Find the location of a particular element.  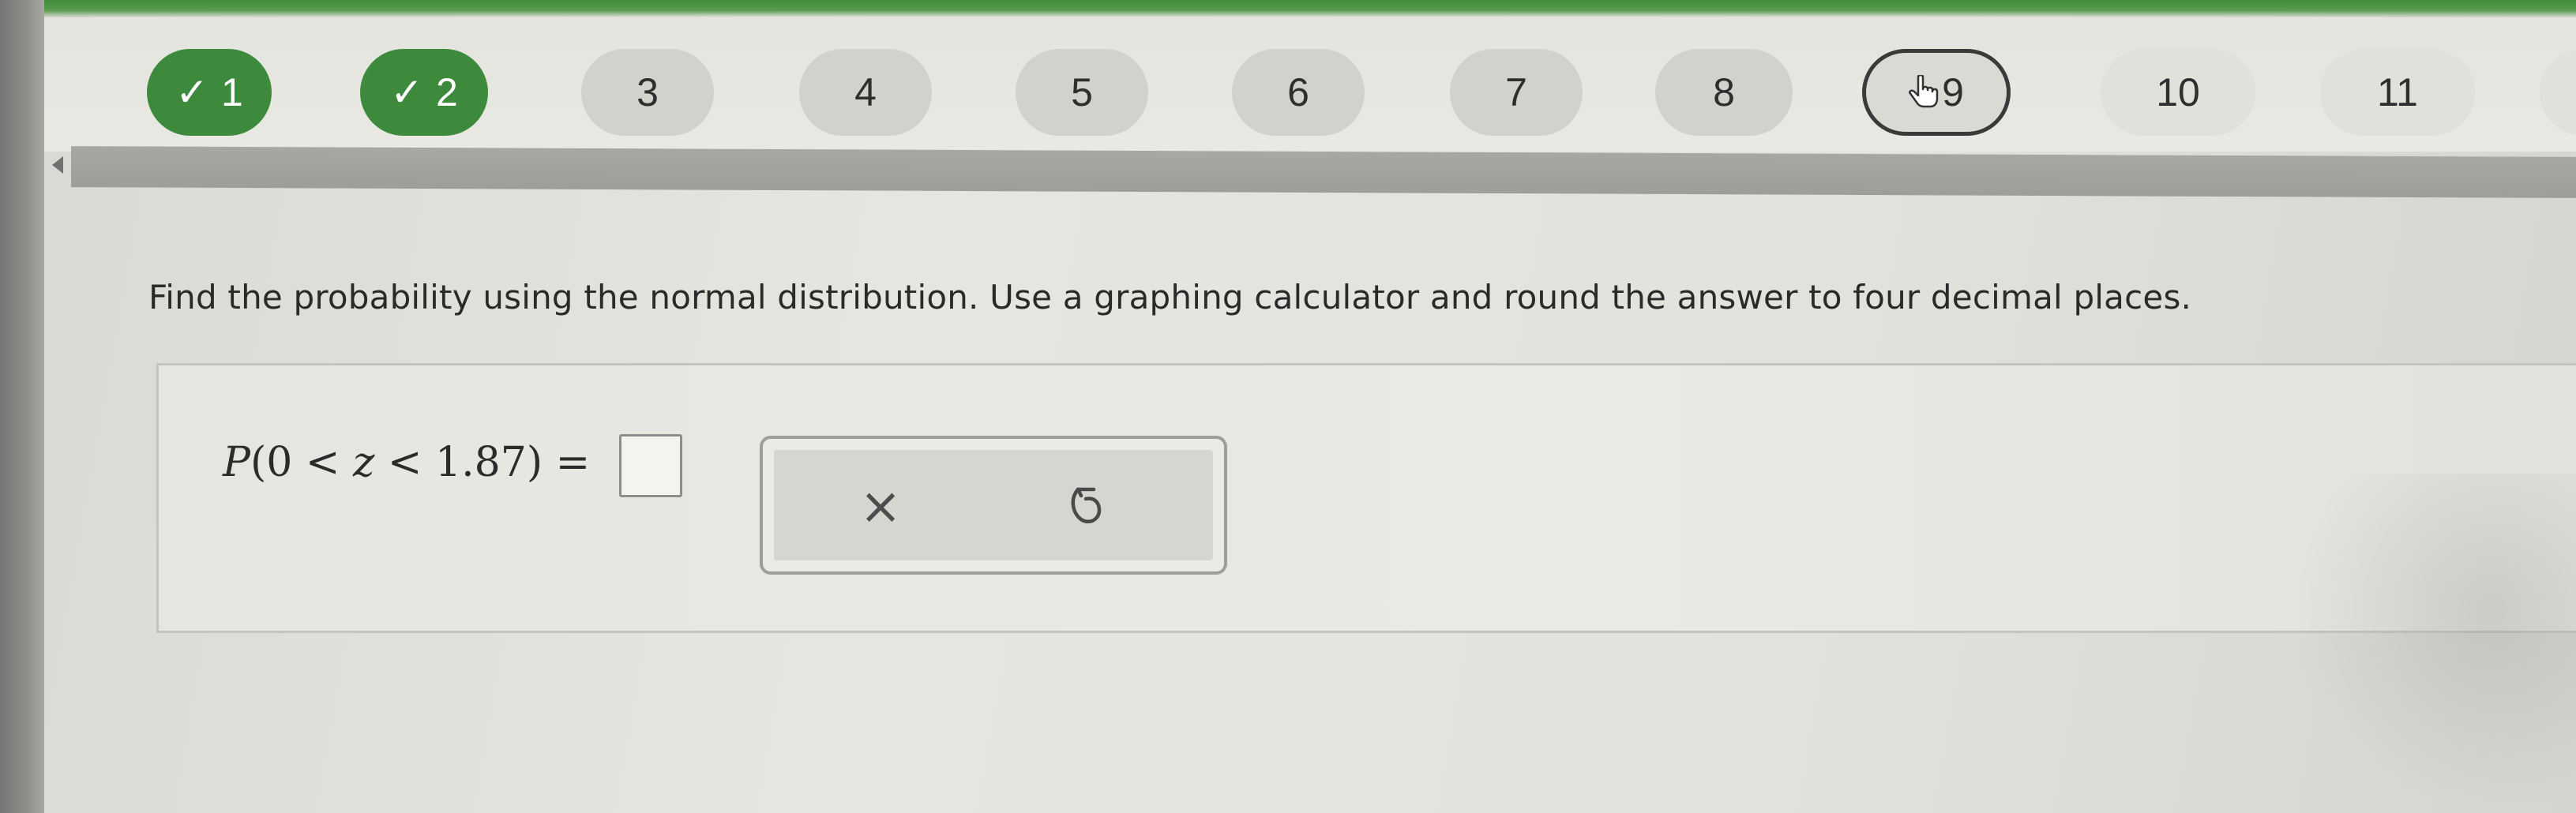

expression-open: (0 < is located at coordinates (301, 462).